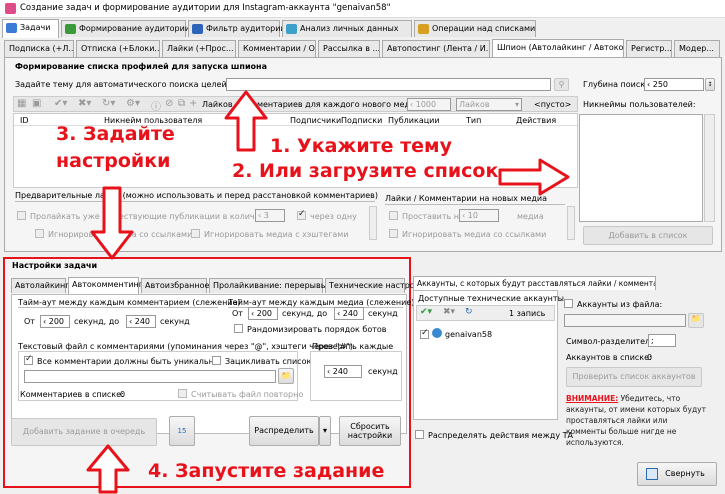 The image size is (725, 494). I want to click on step1-annotation: 1. Укажите тему, so click(361, 146).